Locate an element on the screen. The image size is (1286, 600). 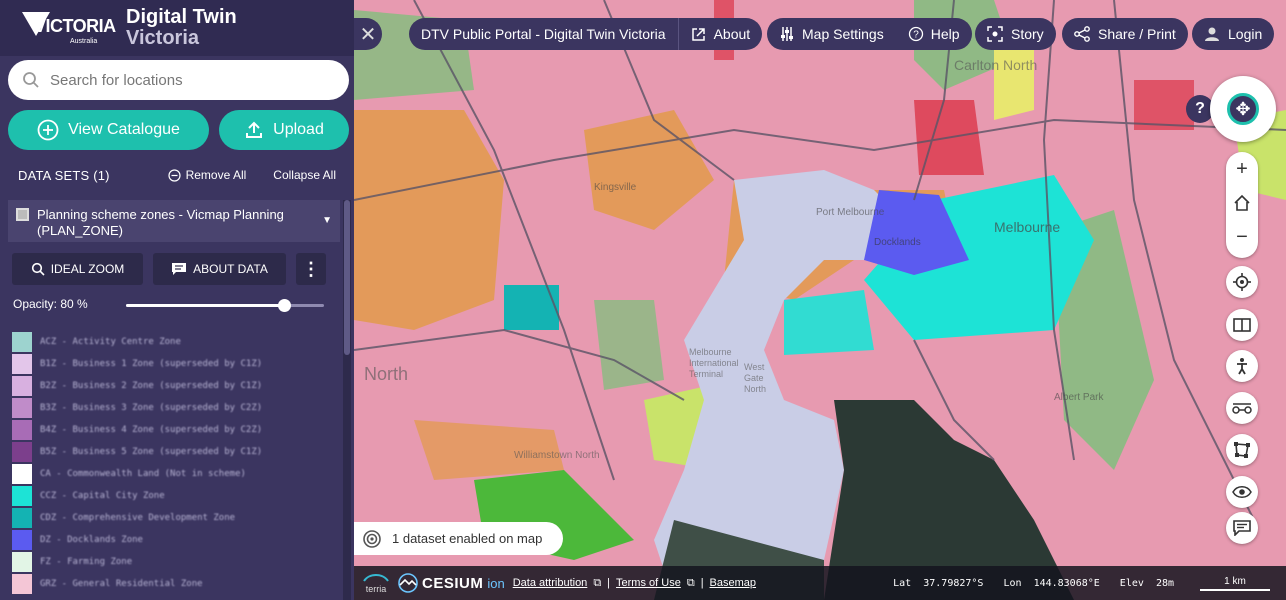
minus-circle-icon is located at coordinates (174, 175).